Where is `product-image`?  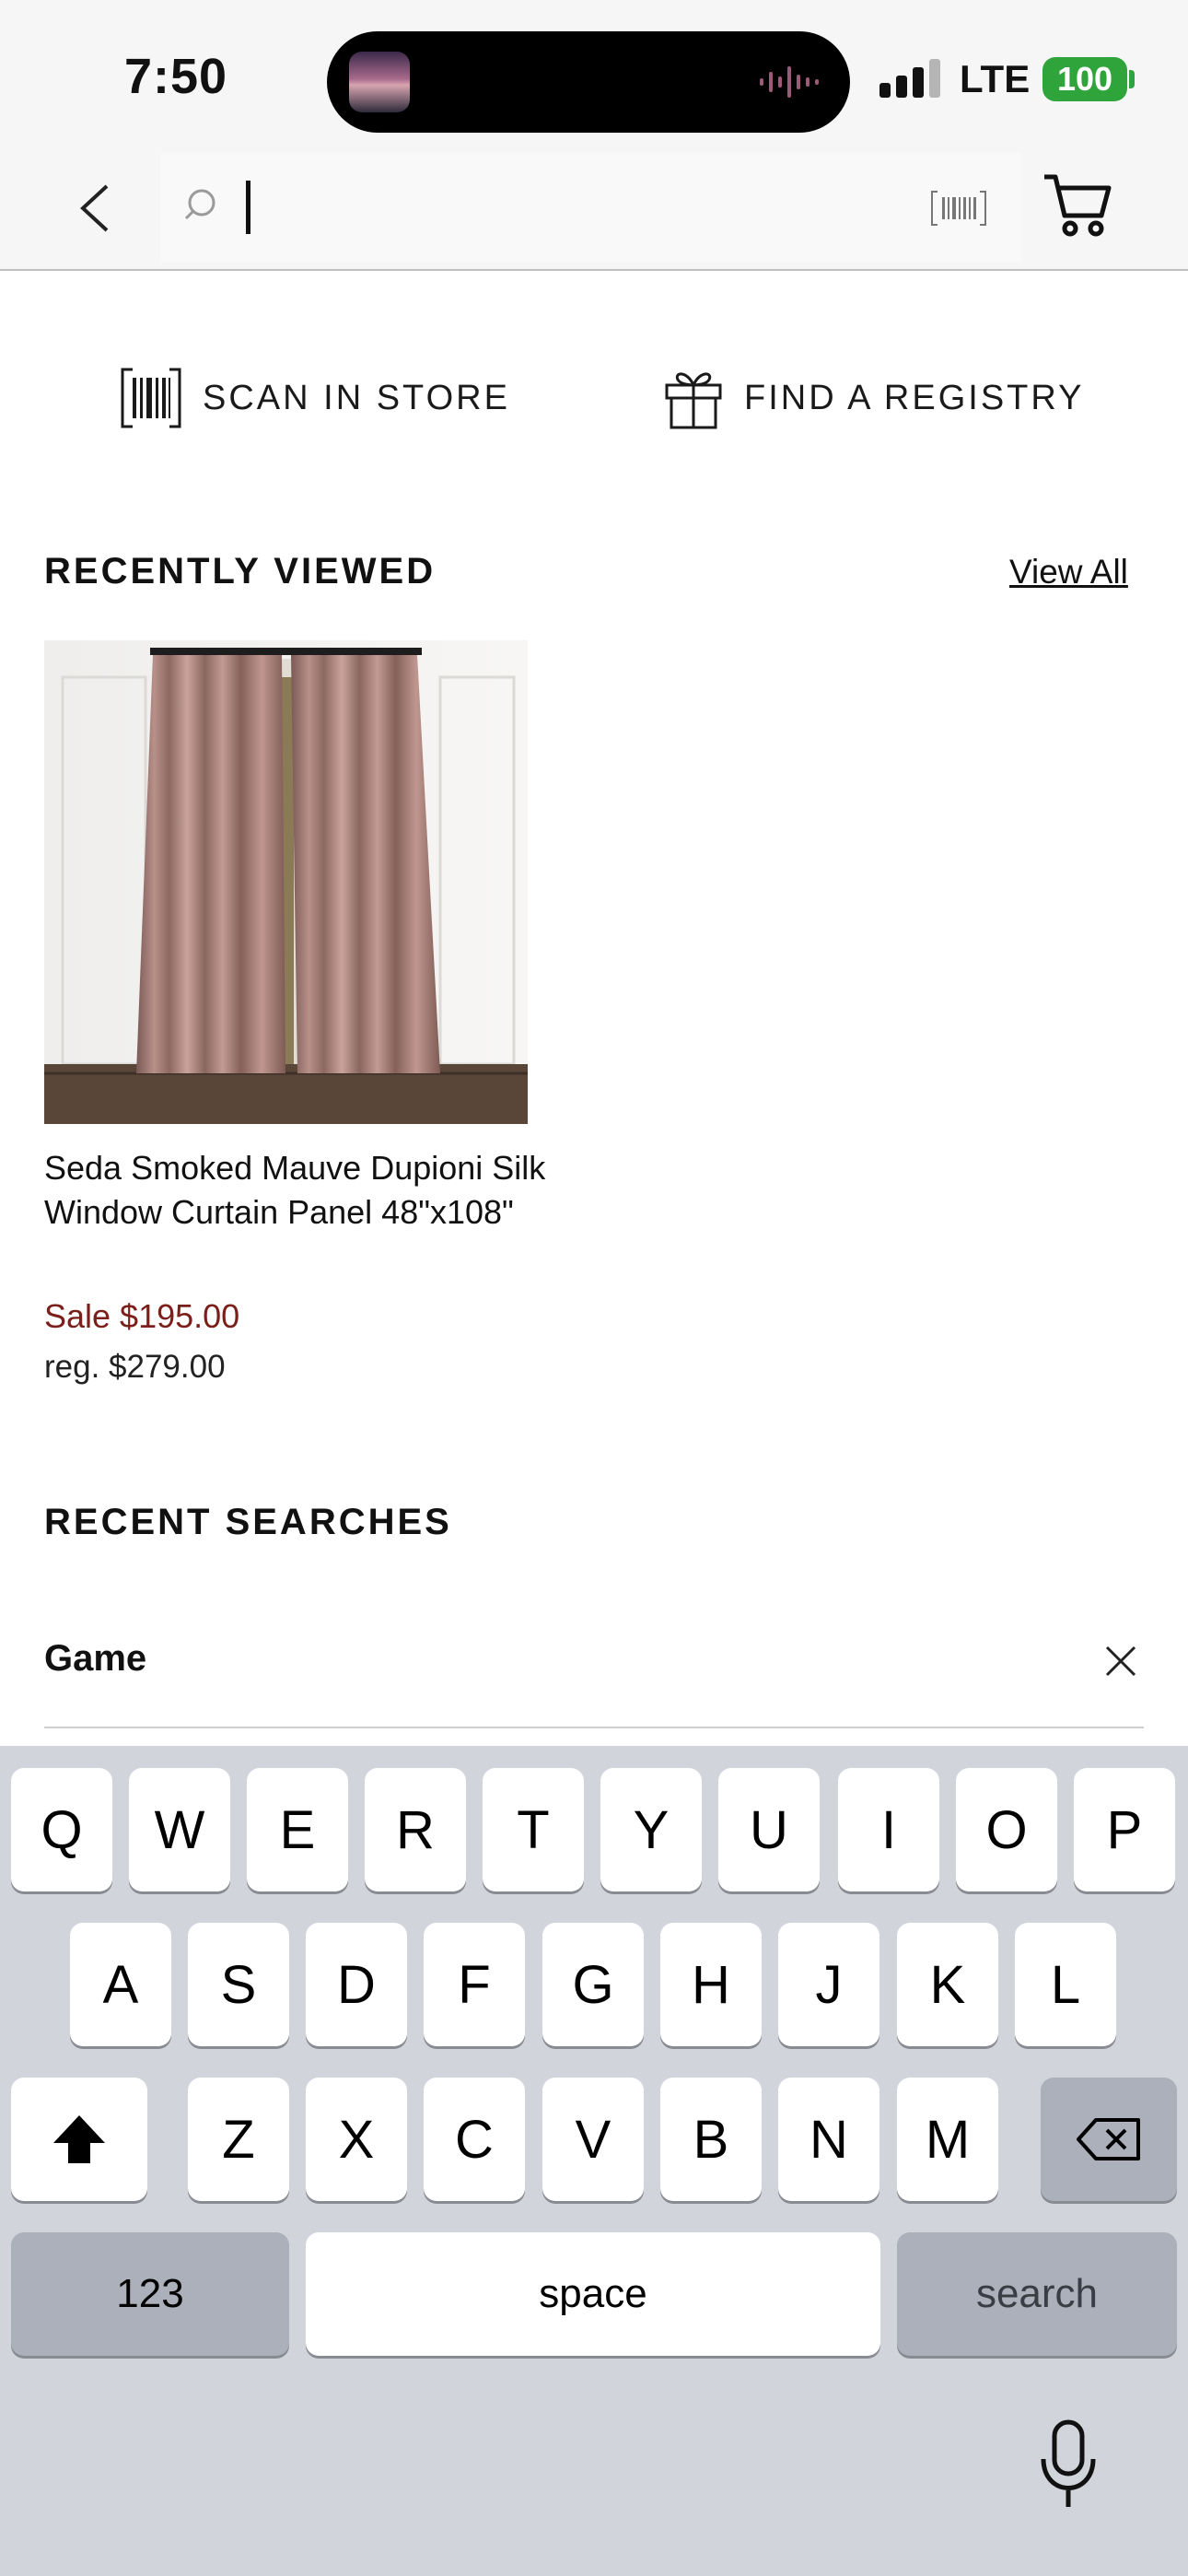 product-image is located at coordinates (286, 882).